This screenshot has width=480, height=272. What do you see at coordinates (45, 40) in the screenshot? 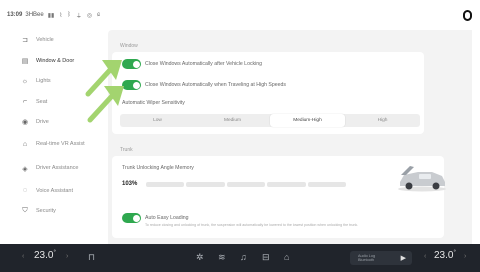
I see `sidebar-item-label: Vehicle` at bounding box center [45, 40].